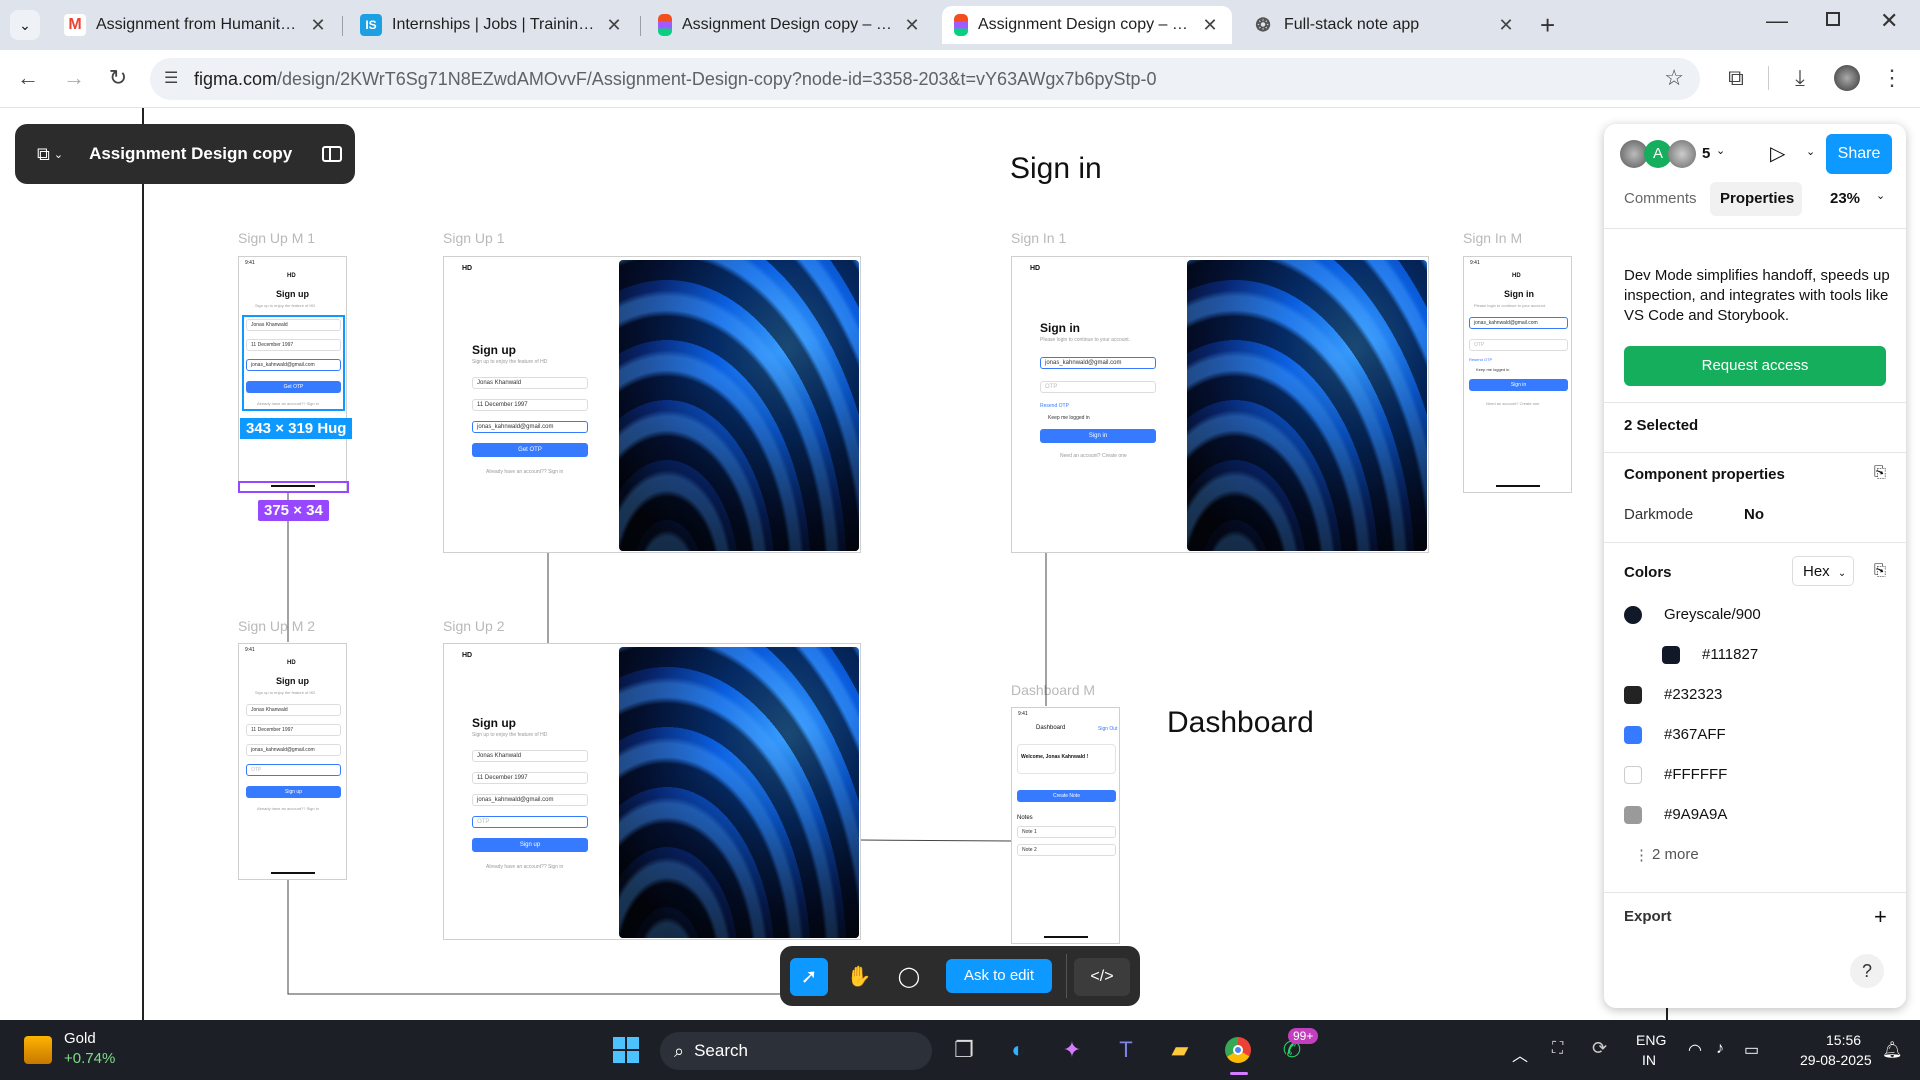  I want to click on figma-menu-icon: ⧉, so click(43, 154).